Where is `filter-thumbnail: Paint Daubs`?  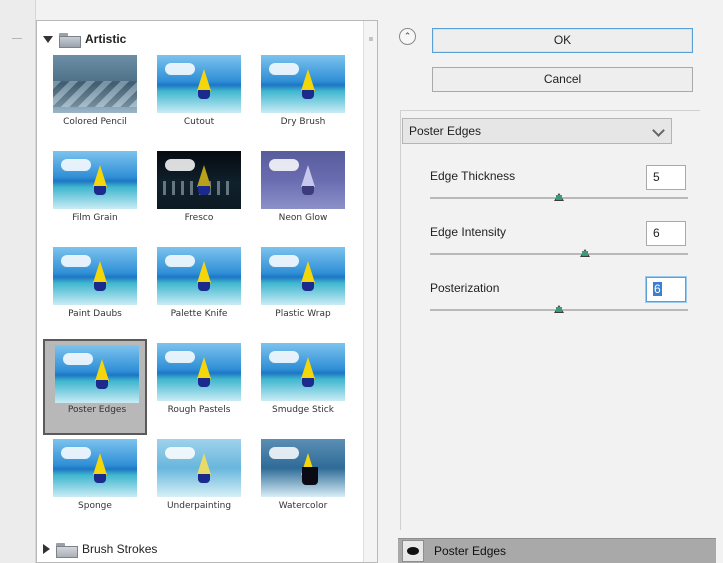
filter-thumbnail: Paint Daubs is located at coordinates (95, 291).